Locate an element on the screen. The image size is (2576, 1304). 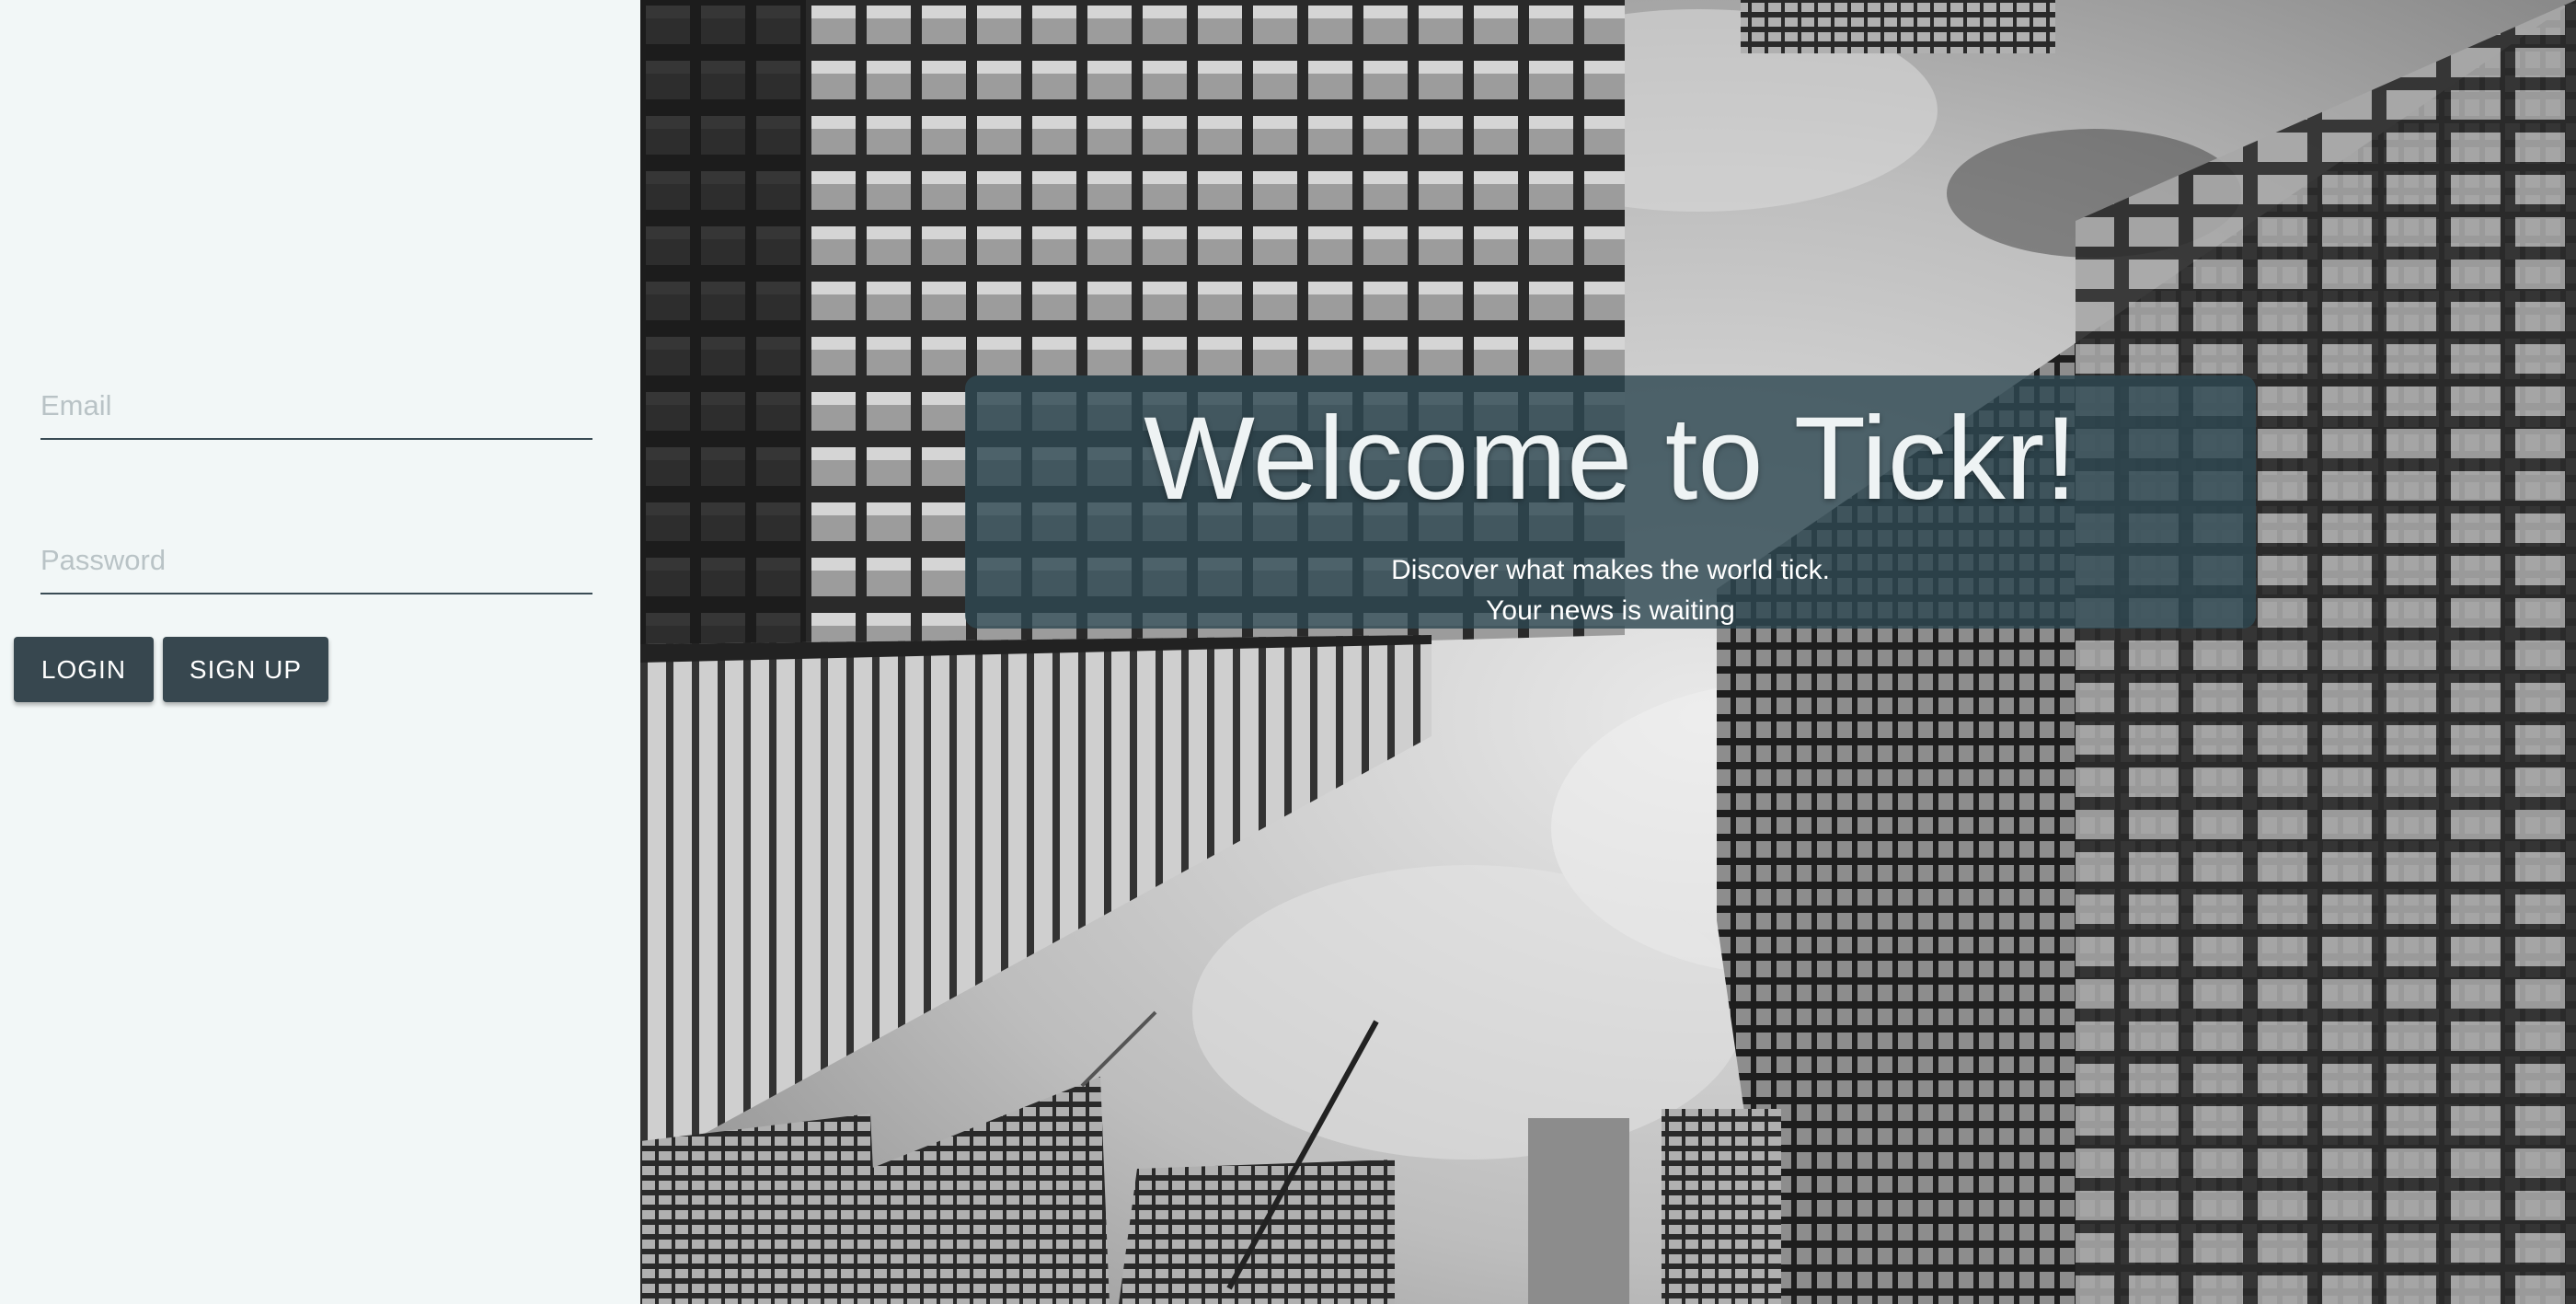
subtitle-line-2: Your news is waiting is located at coordinates (1610, 611).